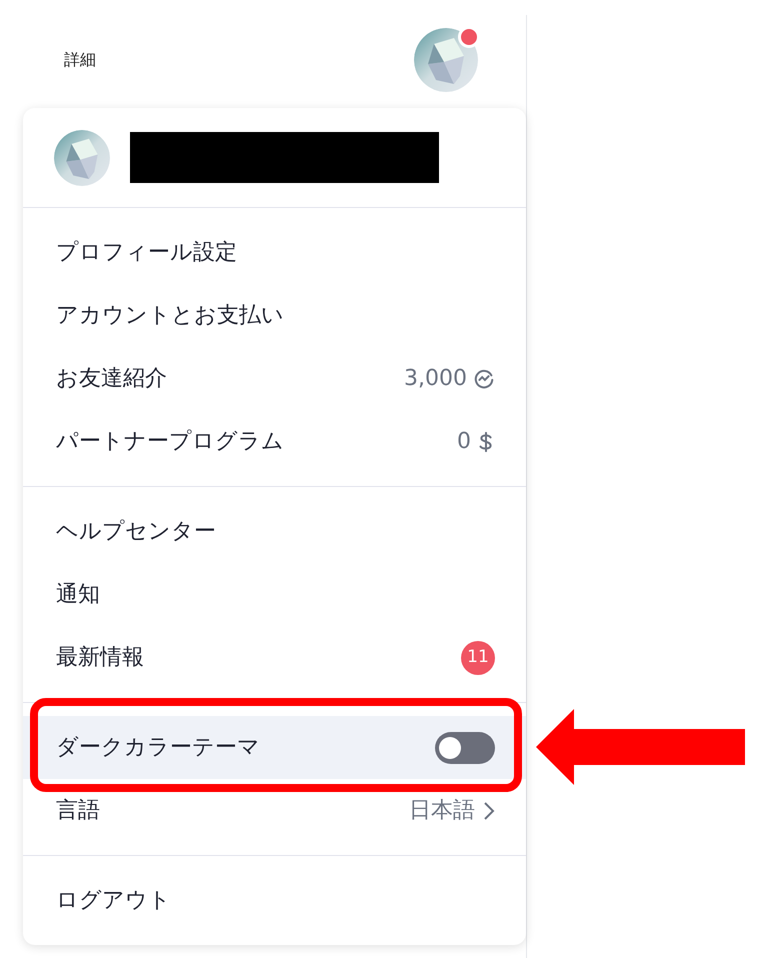  I want to click on chevron-right-icon, so click(489, 811).